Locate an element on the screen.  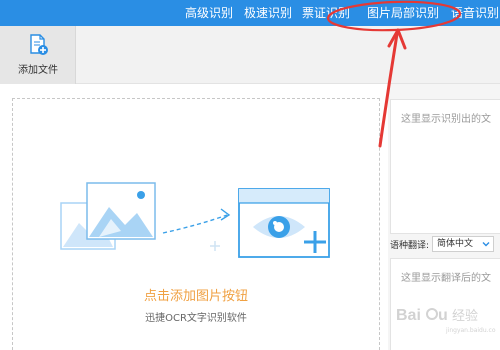
app-subtitle: 迅捷OCR文字识别软件 is located at coordinates (196, 318).